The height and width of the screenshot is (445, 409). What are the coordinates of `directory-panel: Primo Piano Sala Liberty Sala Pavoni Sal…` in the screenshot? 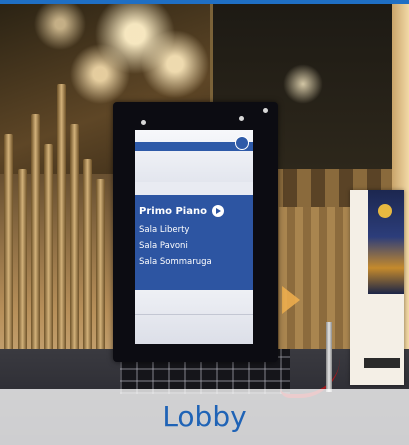 It's located at (194, 242).